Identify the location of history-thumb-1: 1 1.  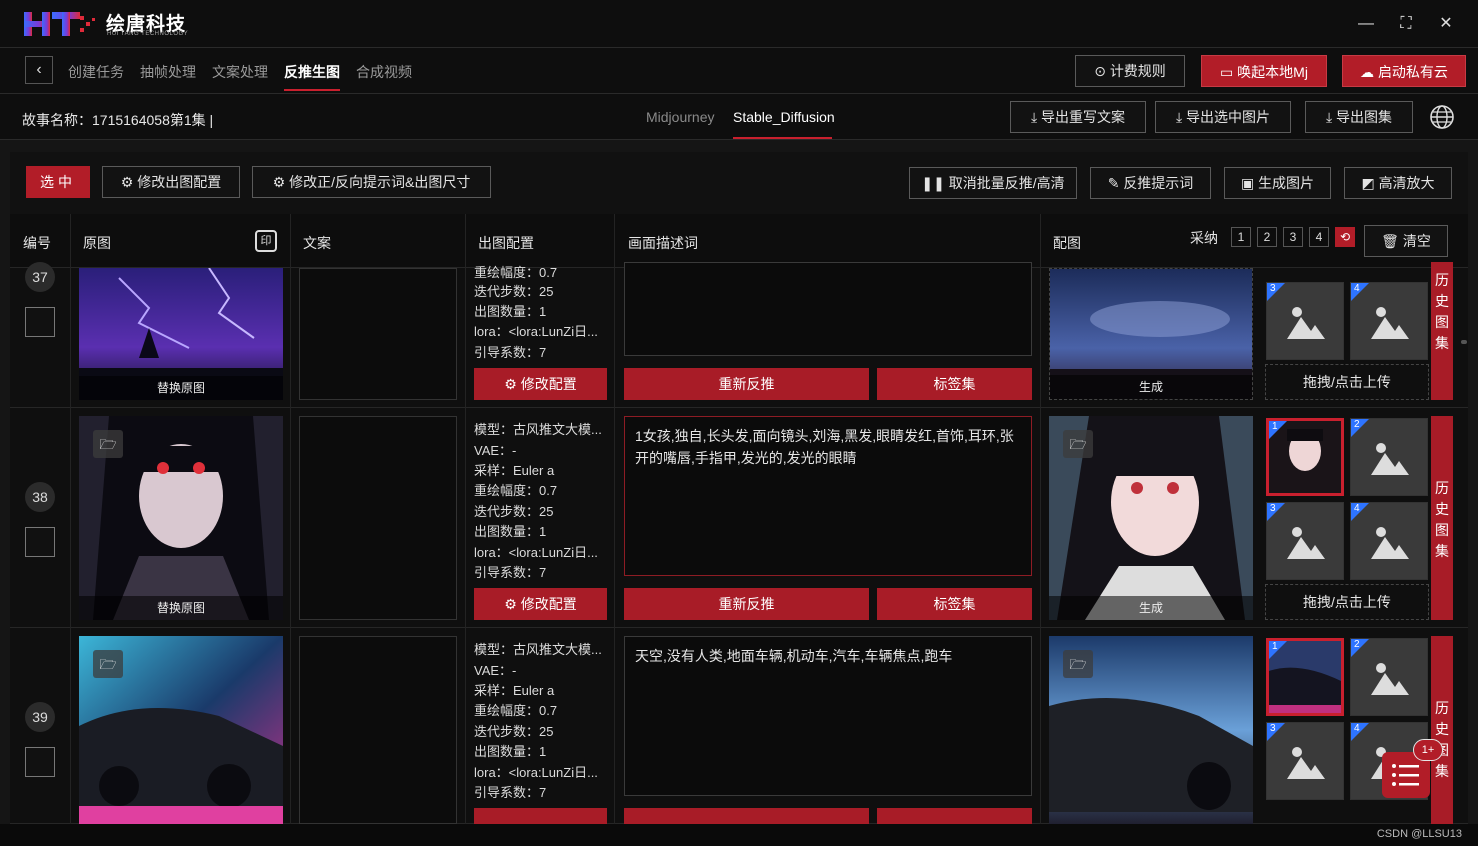
(1305, 457).